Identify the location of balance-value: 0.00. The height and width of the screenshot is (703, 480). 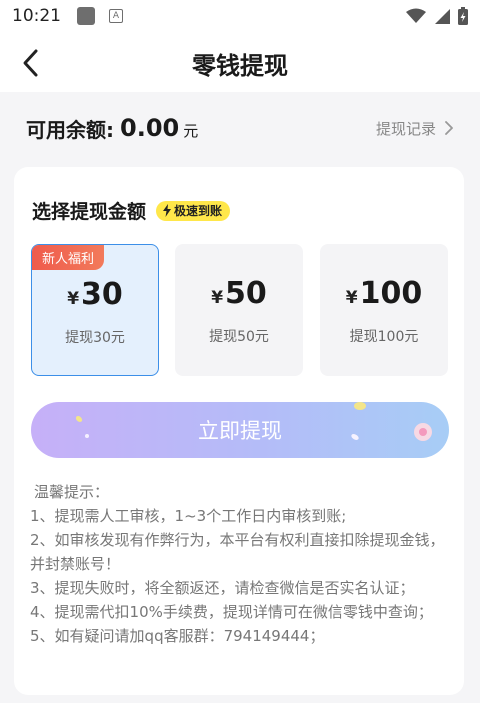
(150, 128).